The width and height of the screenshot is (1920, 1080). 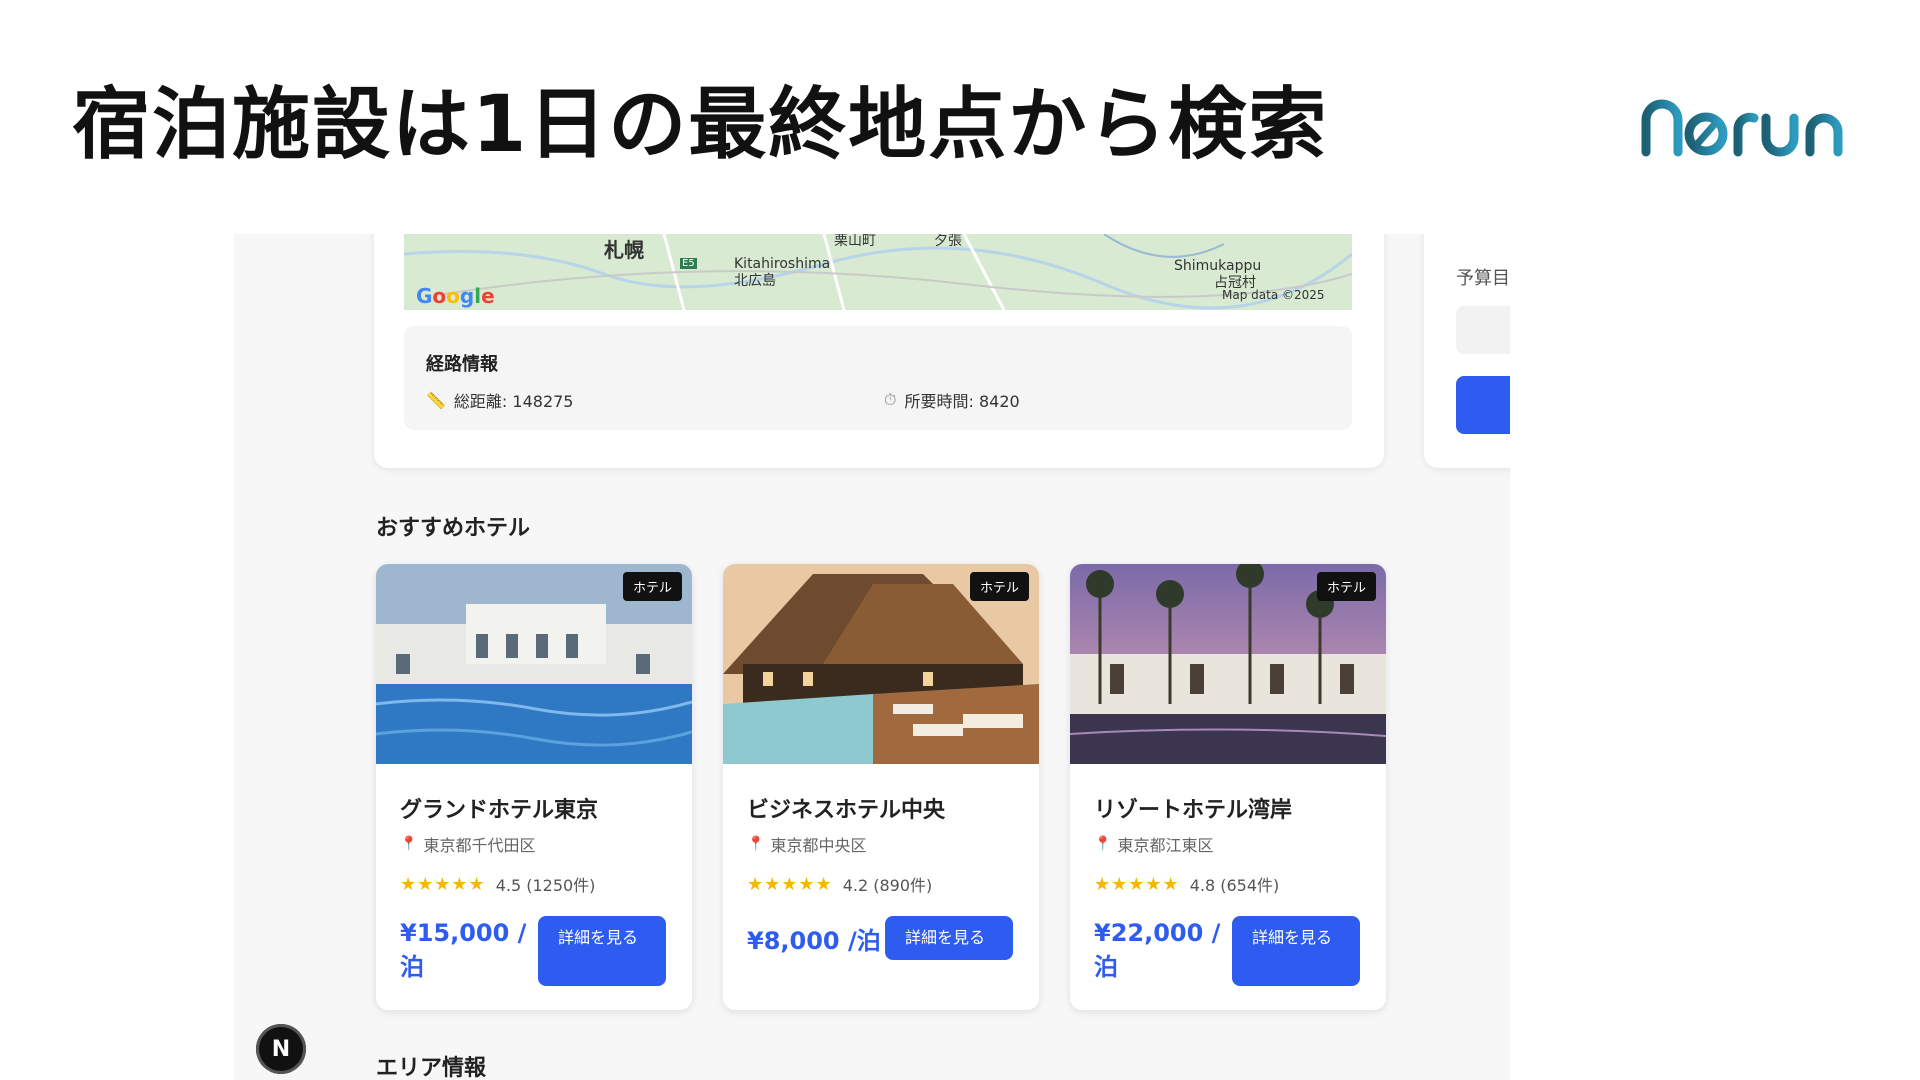 I want to click on route-info: 経路情報 📏 総距離: 148275 ⏱ 所要時間: 8420, so click(x=878, y=378).